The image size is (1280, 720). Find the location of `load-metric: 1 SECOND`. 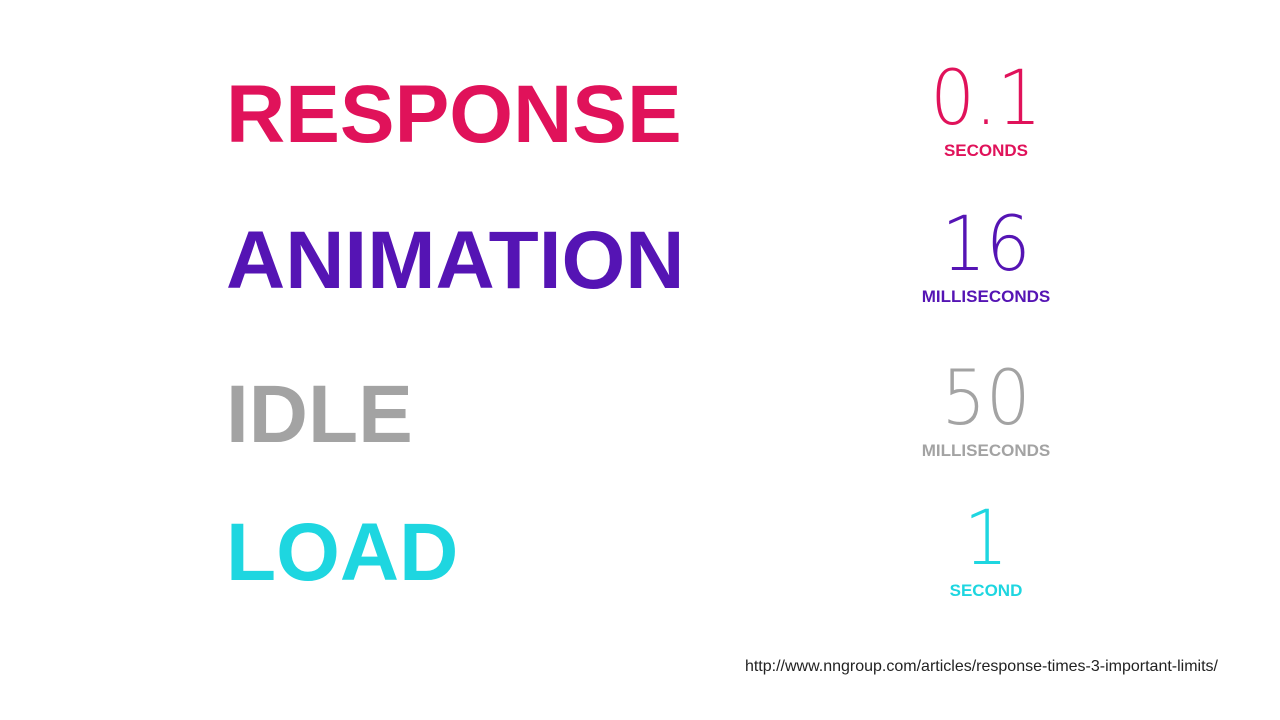

load-metric: 1 SECOND is located at coordinates (986, 546).